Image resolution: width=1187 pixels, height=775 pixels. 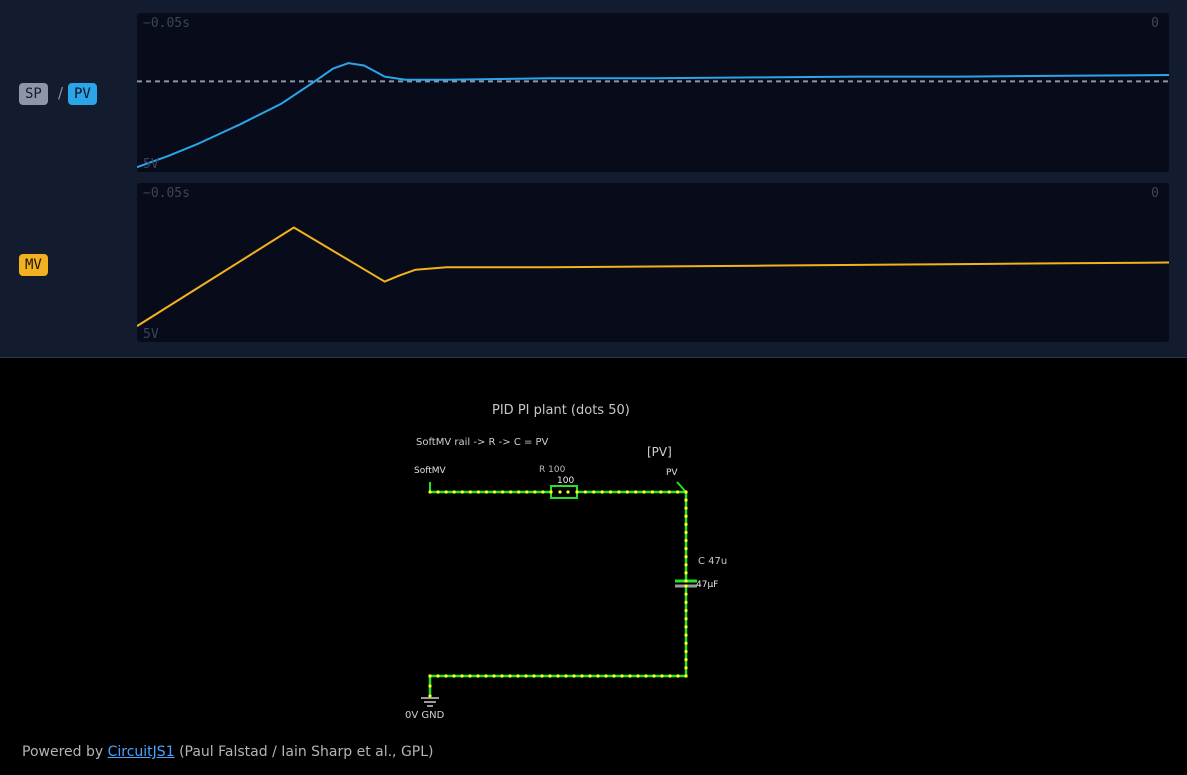 What do you see at coordinates (151, 164) in the screenshot?
I see `scale-label: 5V` at bounding box center [151, 164].